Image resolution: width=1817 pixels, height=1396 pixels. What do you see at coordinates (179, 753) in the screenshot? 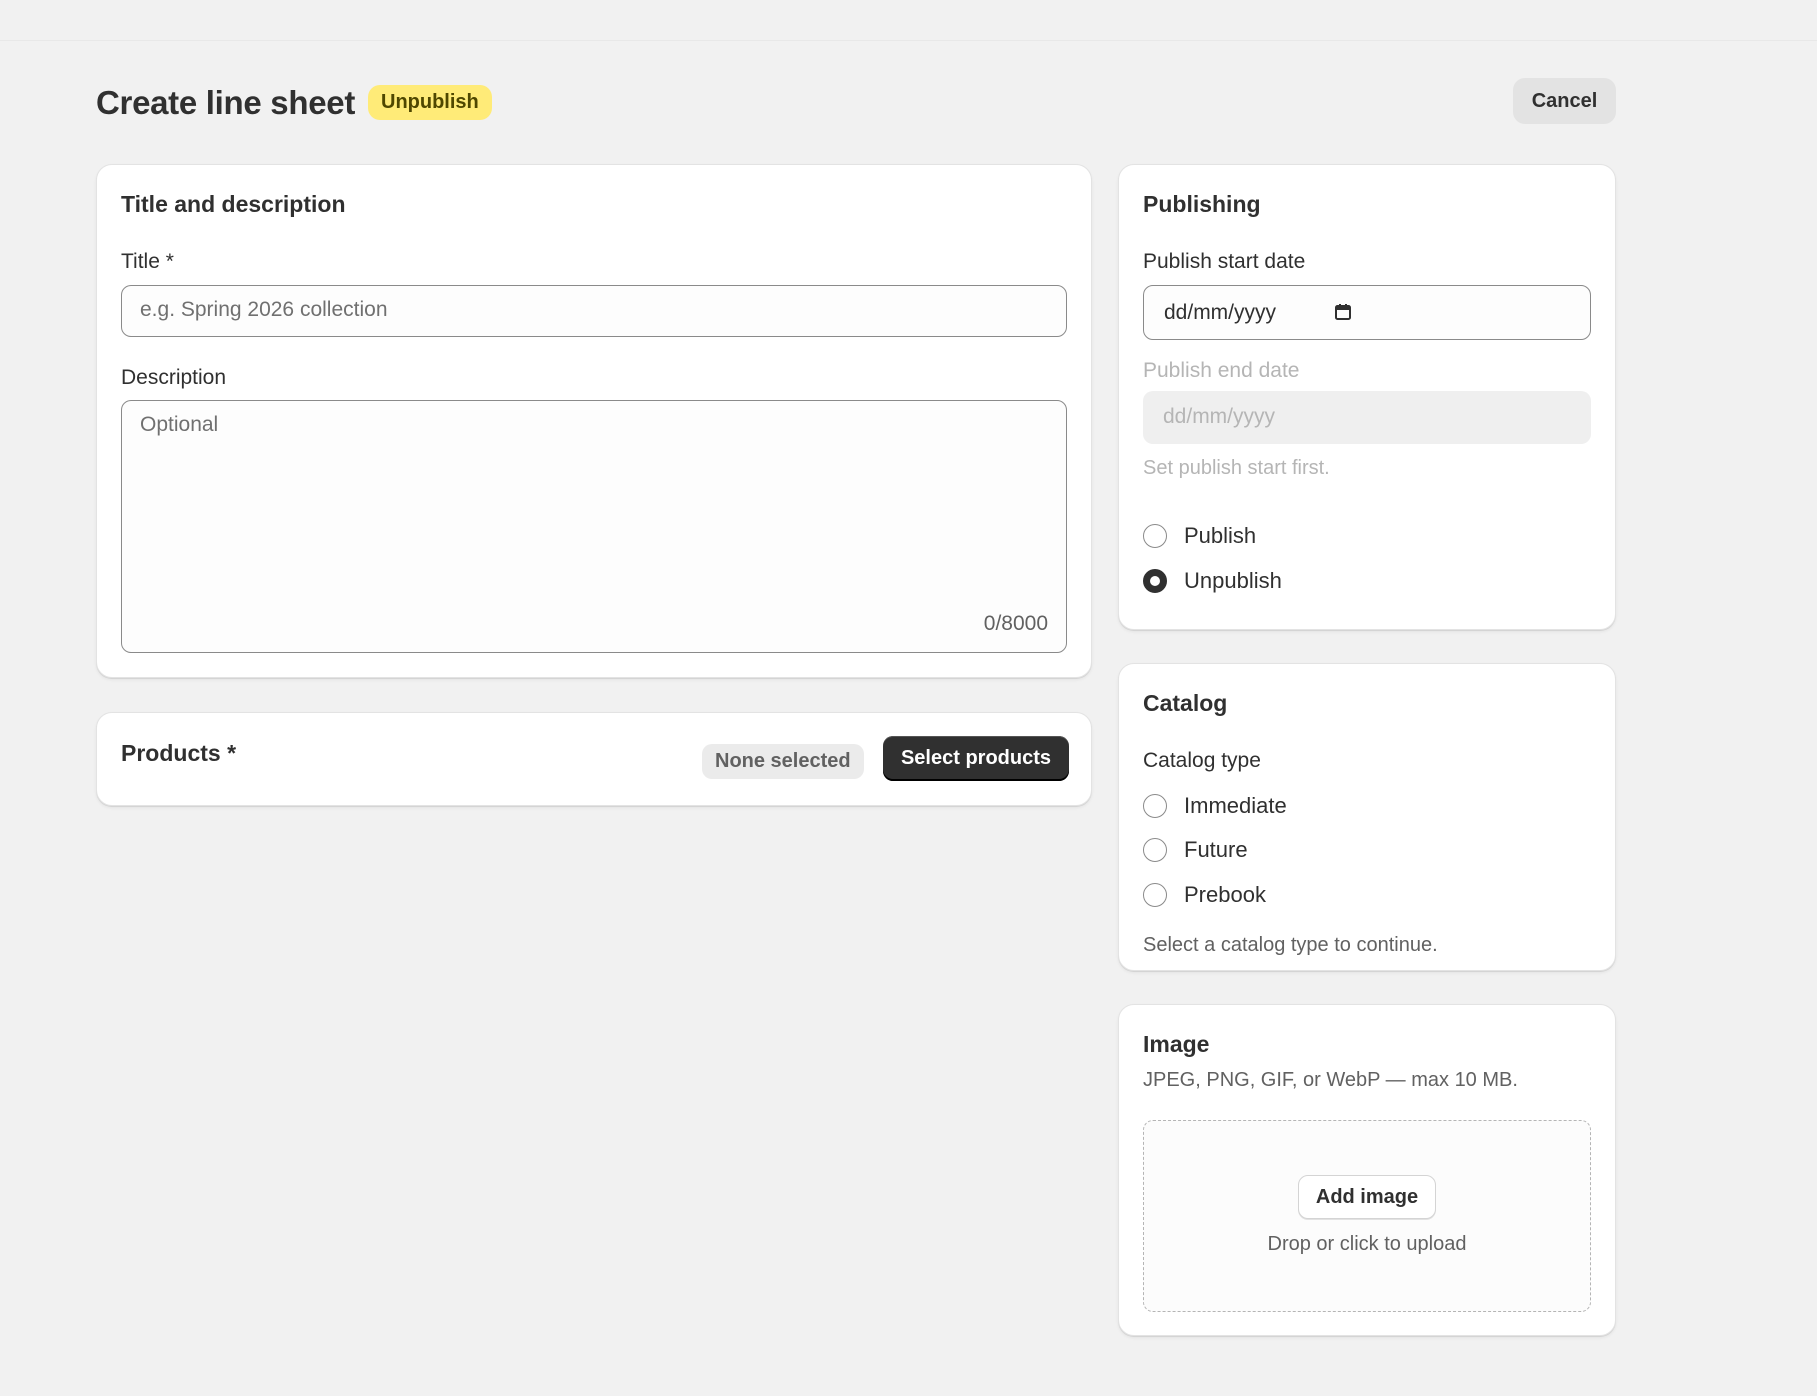
I see `products-heading: Products *` at bounding box center [179, 753].